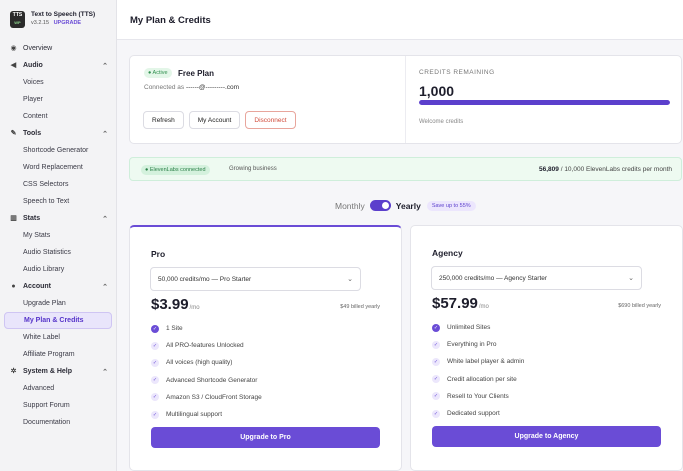 The image size is (683, 471). What do you see at coordinates (58, 252) in the screenshot?
I see `sidebar-item-audio-statistics: Audio Statistics` at bounding box center [58, 252].